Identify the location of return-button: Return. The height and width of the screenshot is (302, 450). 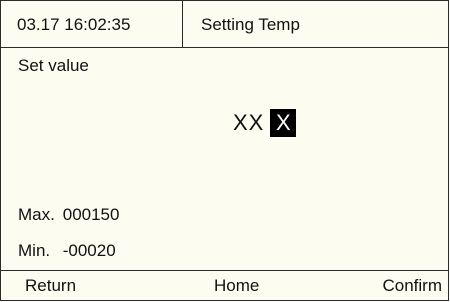
(50, 286).